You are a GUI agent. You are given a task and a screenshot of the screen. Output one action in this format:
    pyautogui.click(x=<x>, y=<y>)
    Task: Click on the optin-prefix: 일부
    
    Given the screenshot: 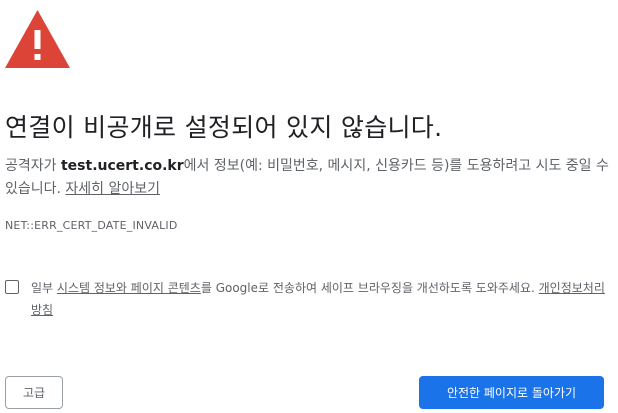 What is the action you would take?
    pyautogui.click(x=44, y=288)
    